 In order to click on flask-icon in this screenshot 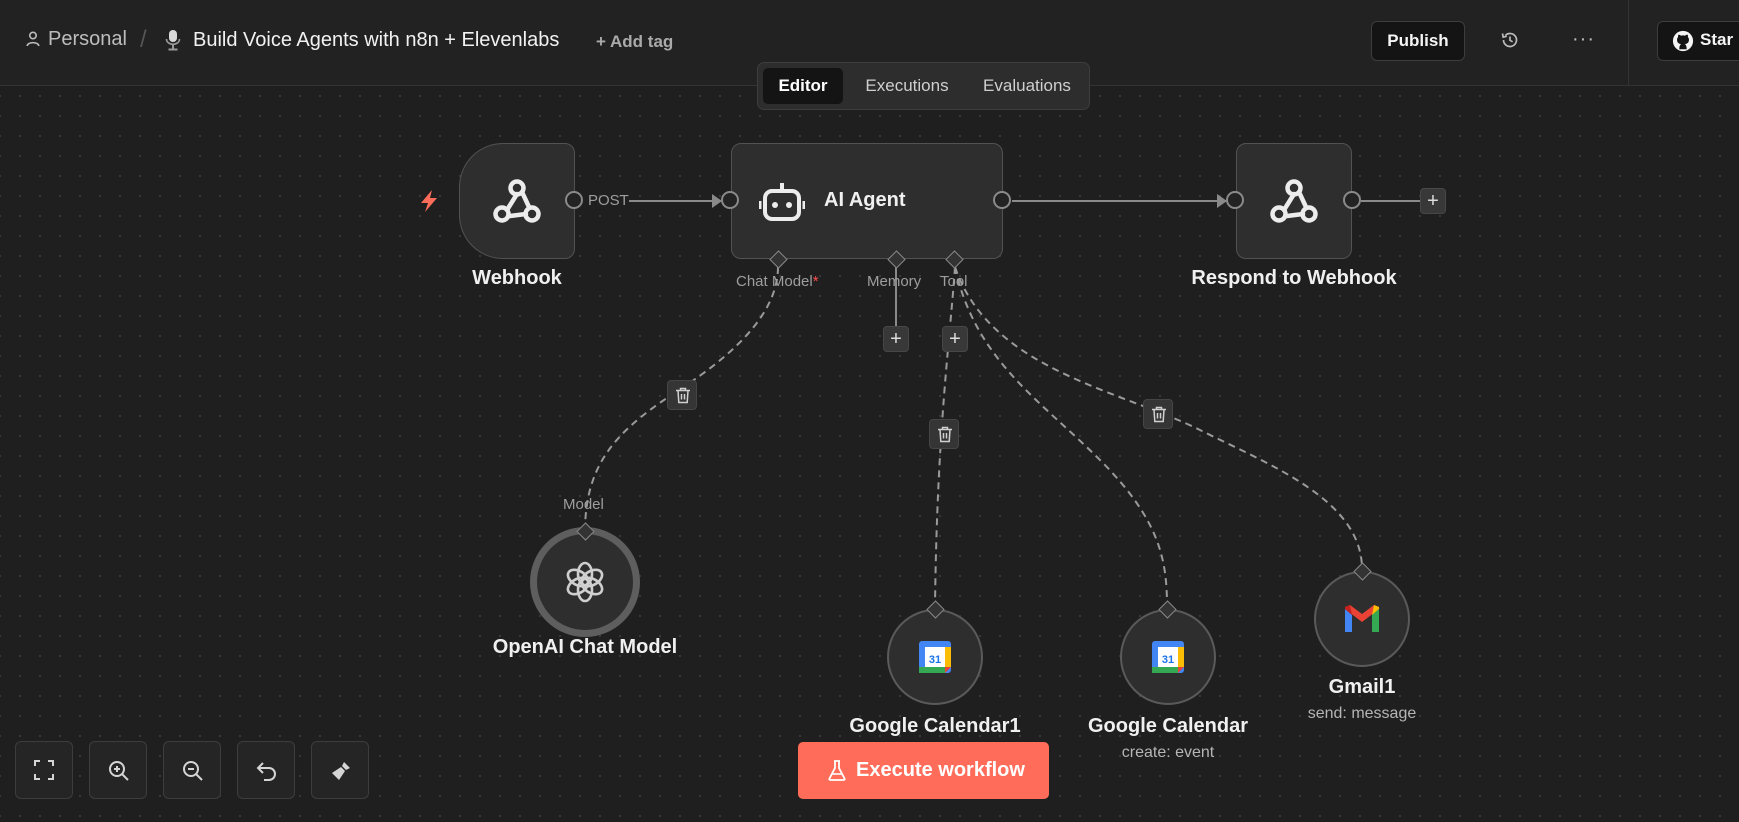, I will do `click(837, 770)`.